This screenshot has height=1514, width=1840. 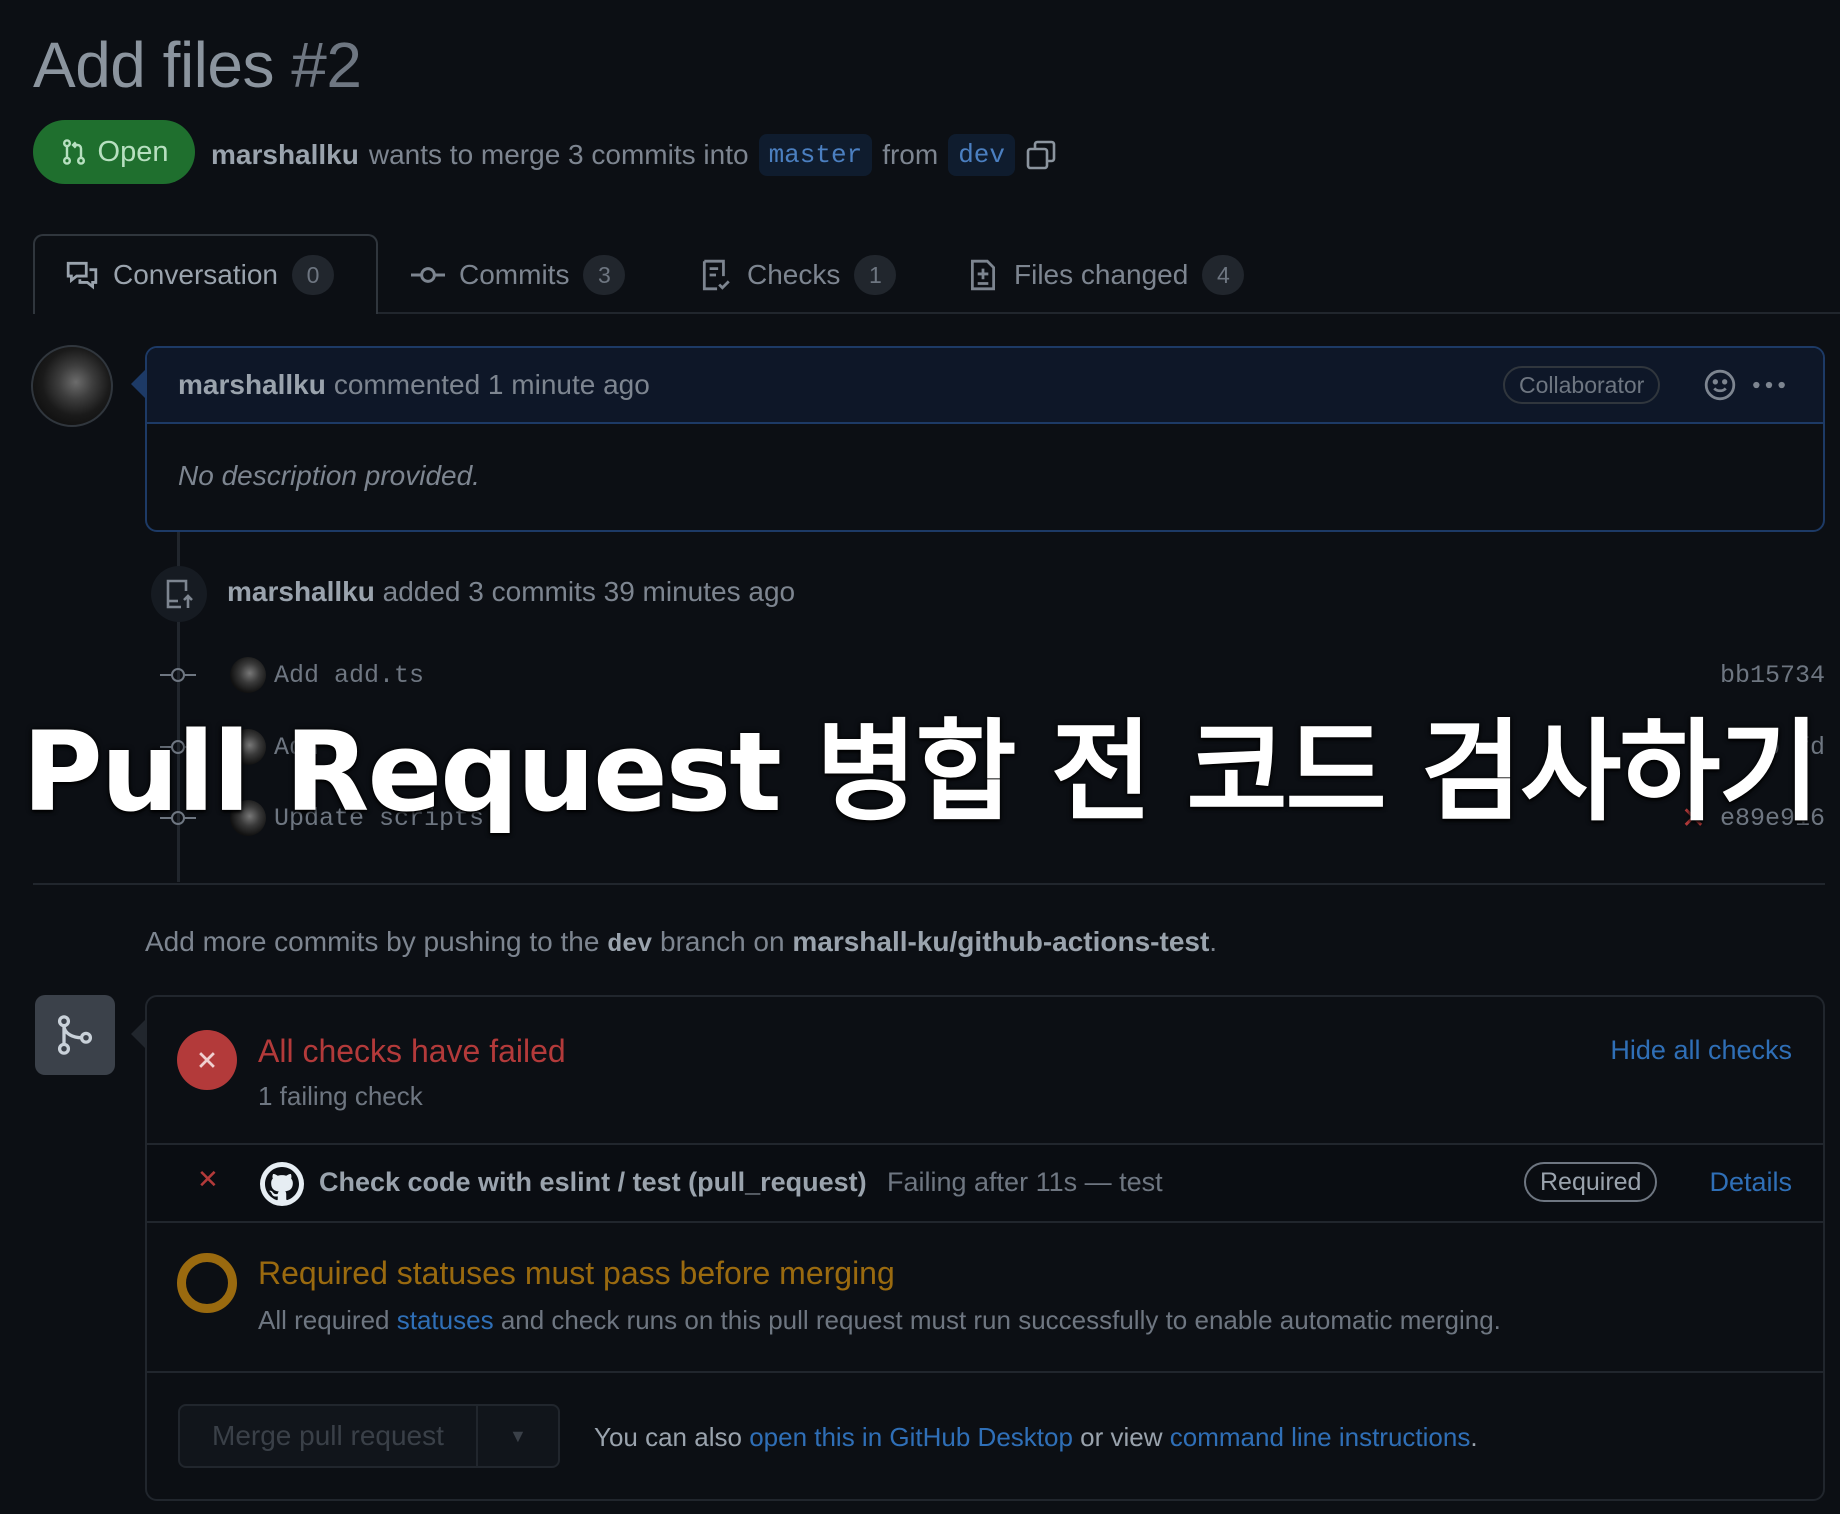 I want to click on checks-title: All checks have failed, so click(x=412, y=1051).